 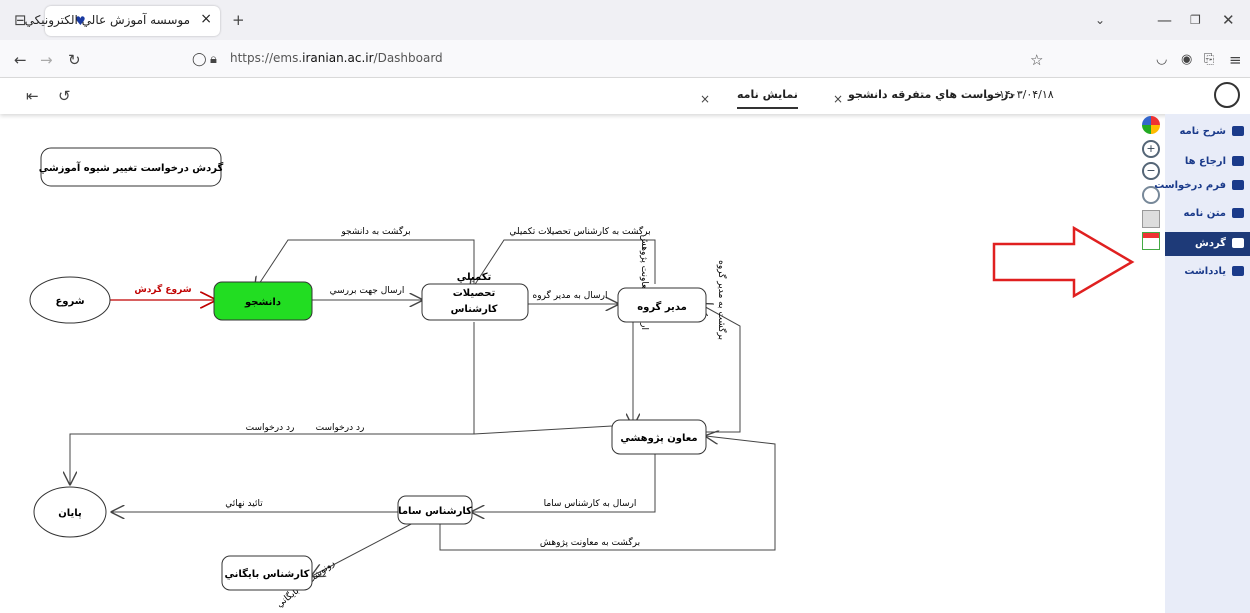 What do you see at coordinates (570, 295) in the screenshot?
I see `edge-label-send-manager: ارسال به مدير گروه` at bounding box center [570, 295].